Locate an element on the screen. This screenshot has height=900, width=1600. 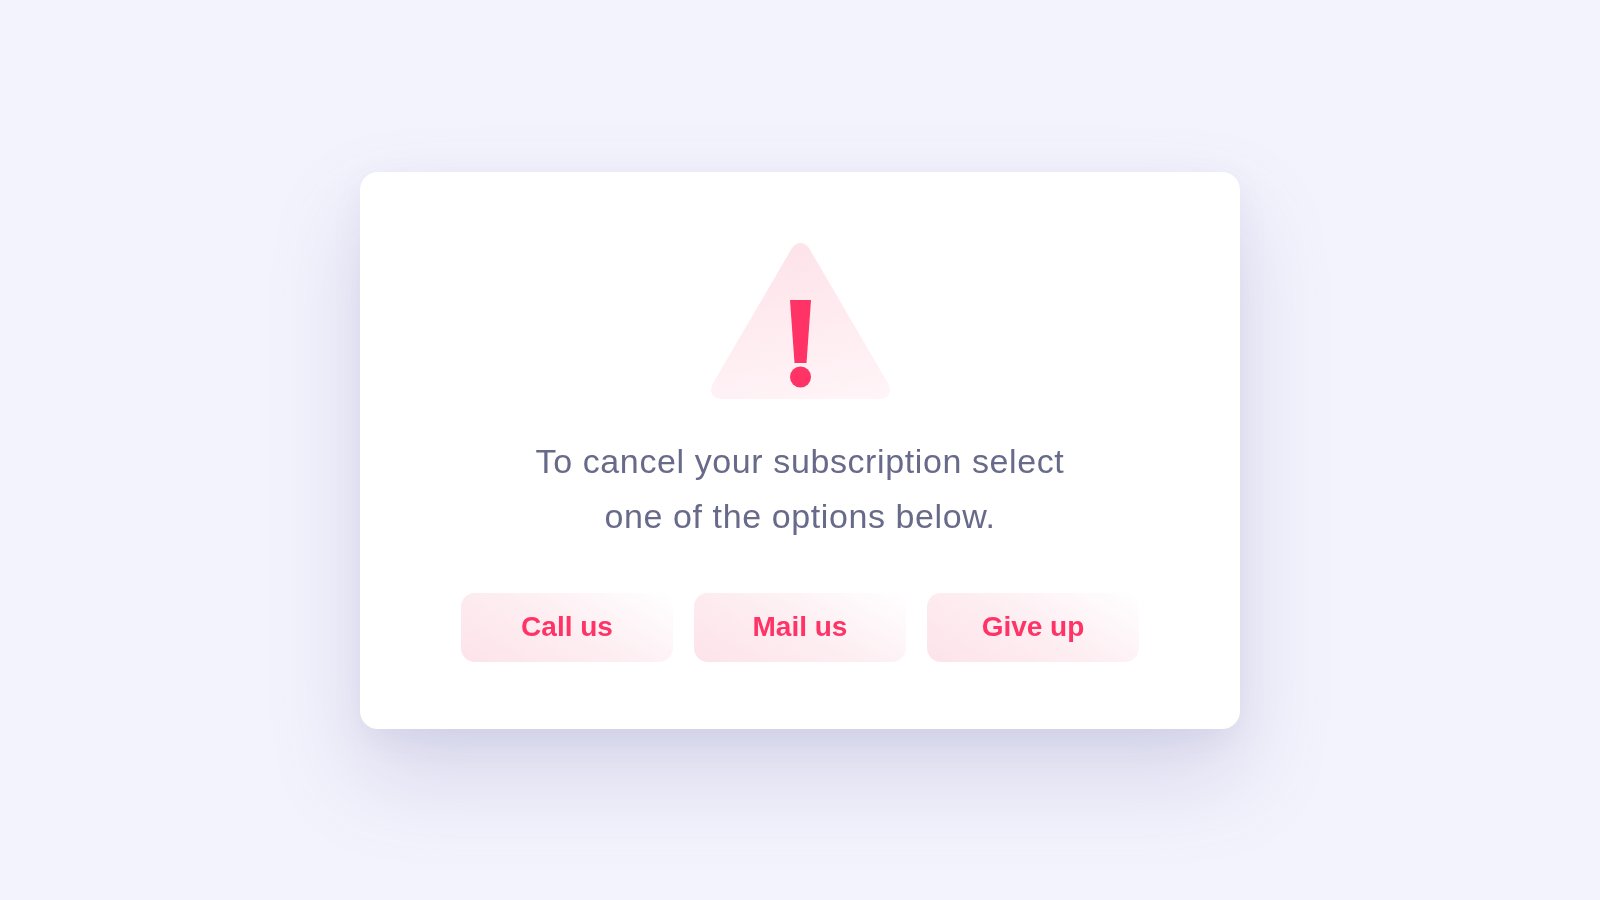
action-button: Mail us is located at coordinates (800, 627).